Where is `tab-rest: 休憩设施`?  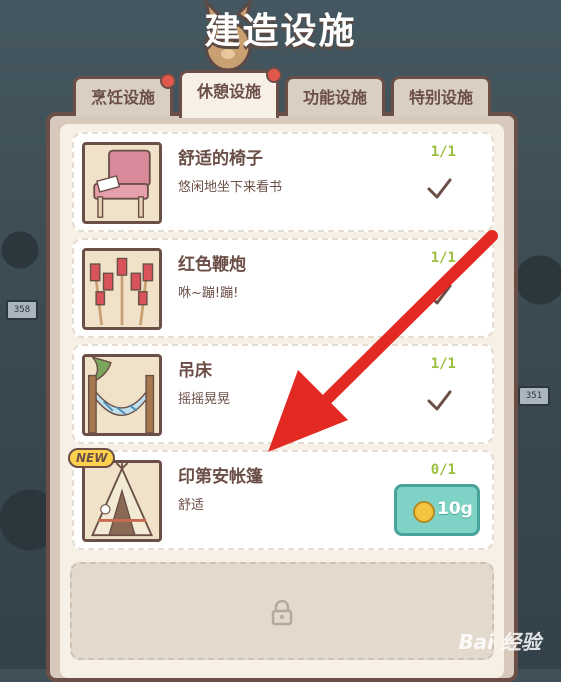 tab-rest: 休憩设施 is located at coordinates (230, 92).